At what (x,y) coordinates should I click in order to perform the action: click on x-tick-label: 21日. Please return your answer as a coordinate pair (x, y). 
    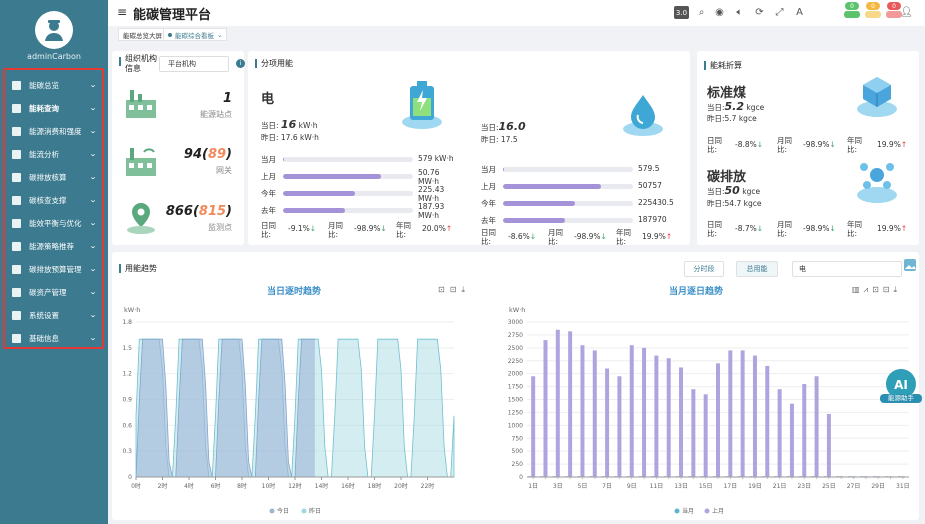
    Looking at the image, I should click on (780, 486).